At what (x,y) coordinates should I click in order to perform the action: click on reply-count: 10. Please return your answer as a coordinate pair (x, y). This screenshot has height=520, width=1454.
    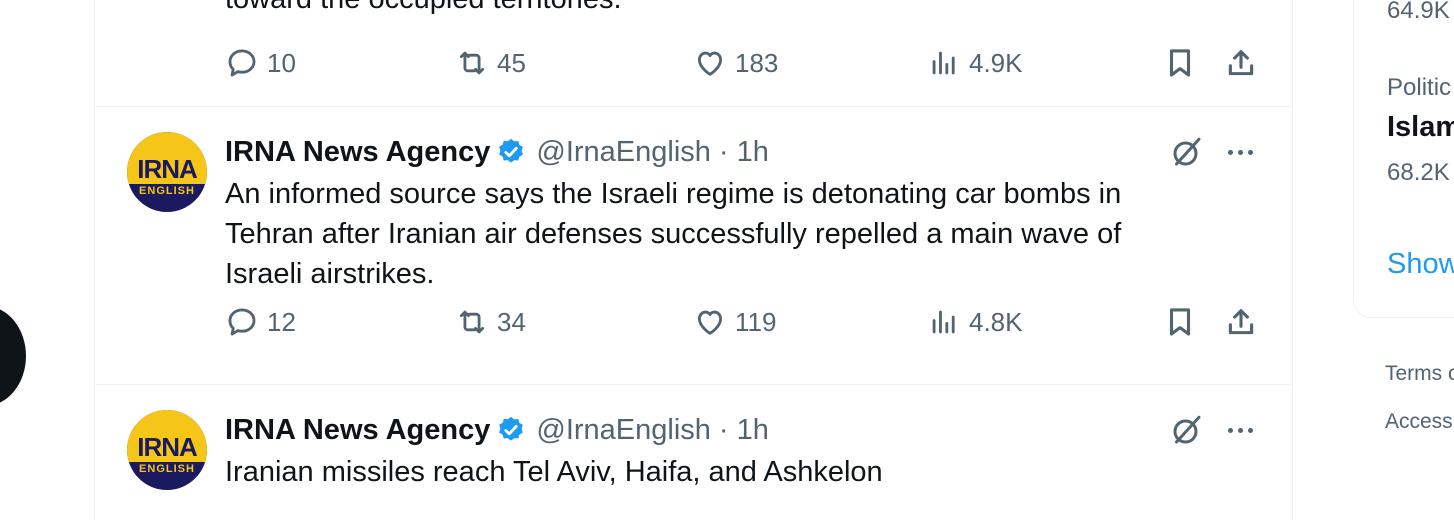
    Looking at the image, I should click on (281, 62).